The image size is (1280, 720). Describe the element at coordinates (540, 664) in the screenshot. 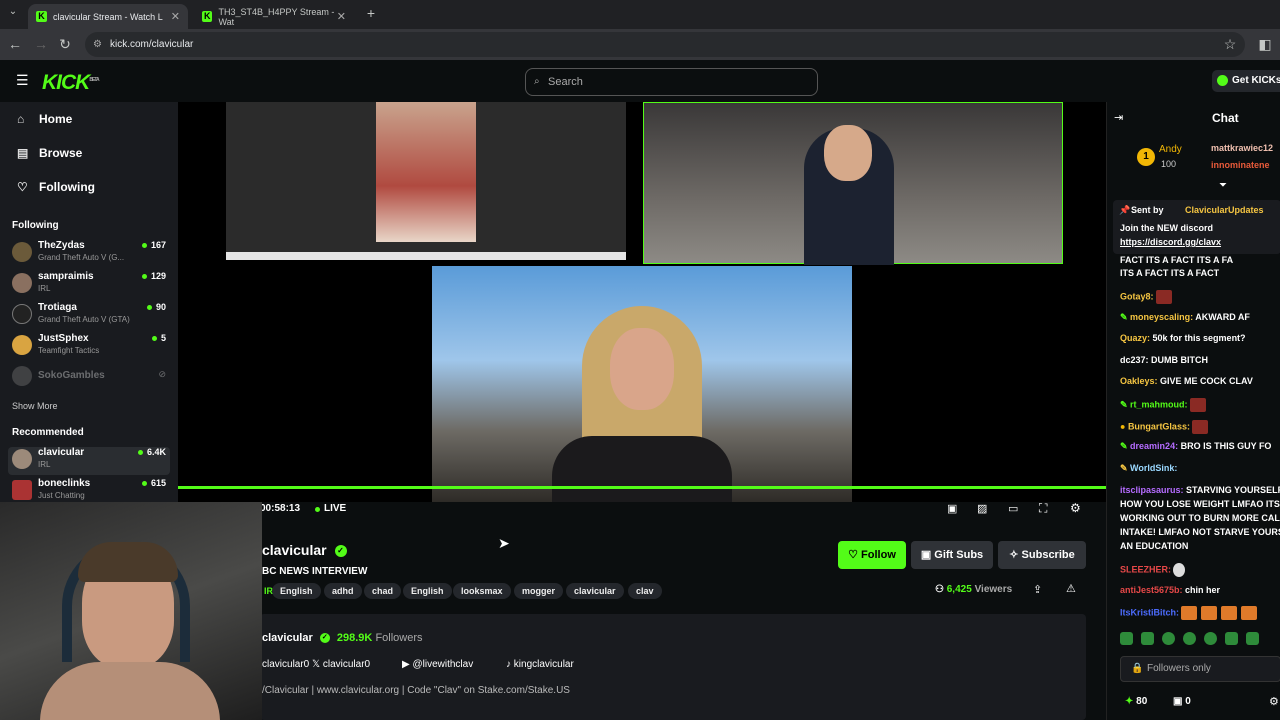

I see `social-tiktok: ♪ kingclavicular` at that location.